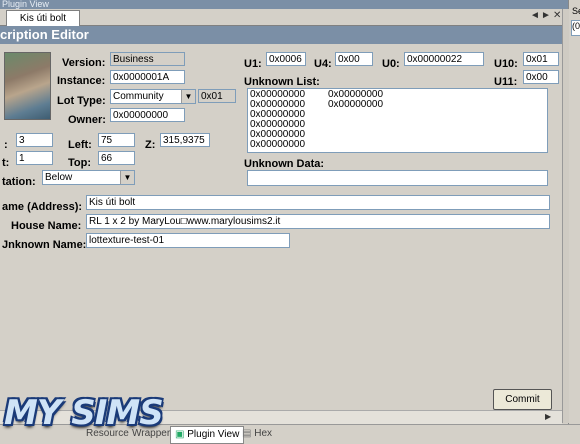 The width and height of the screenshot is (580, 444). I want to click on scroll-right-icon: ▶, so click(548, 416).